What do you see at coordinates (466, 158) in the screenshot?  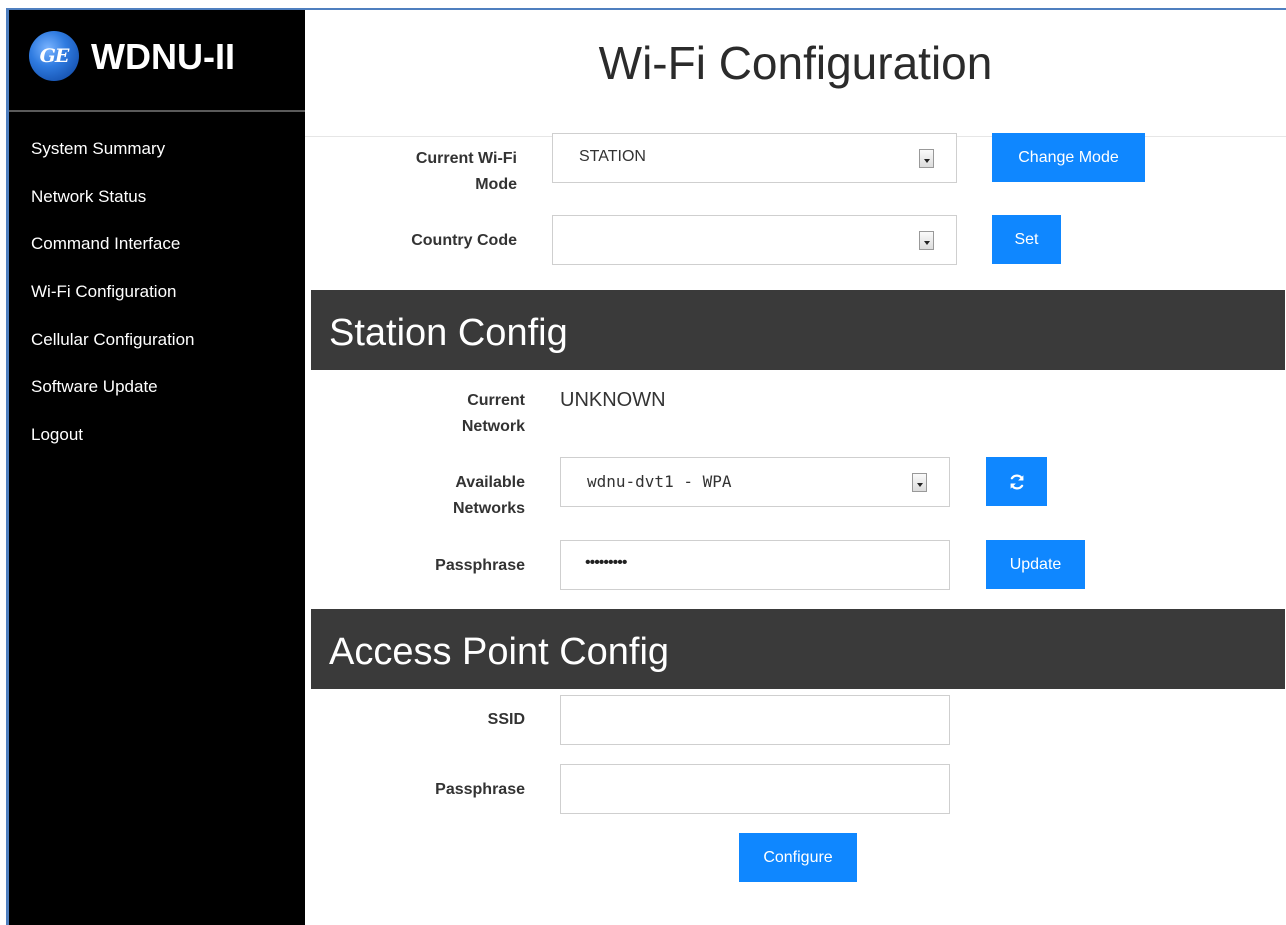 I see `wifi-mode-label-line1: Current Wi-Fi` at bounding box center [466, 158].